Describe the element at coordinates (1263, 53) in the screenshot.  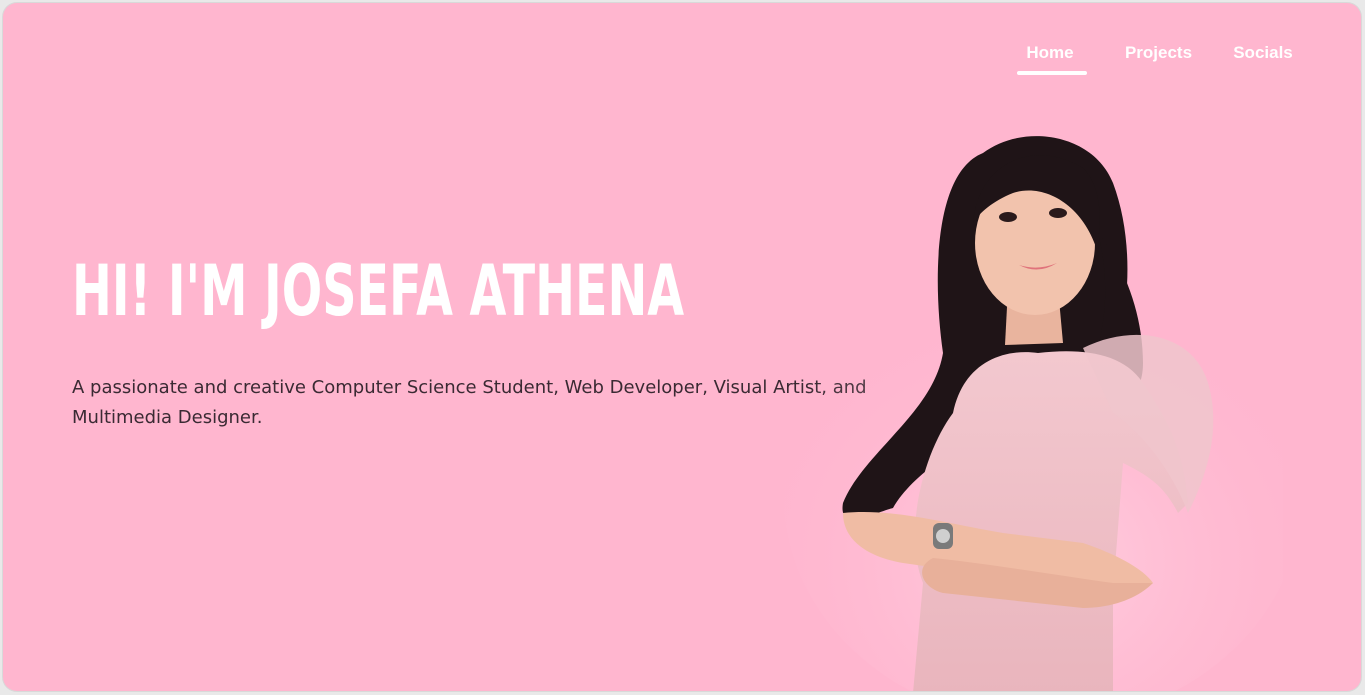
I see `nav-socials-link: Socials` at that location.